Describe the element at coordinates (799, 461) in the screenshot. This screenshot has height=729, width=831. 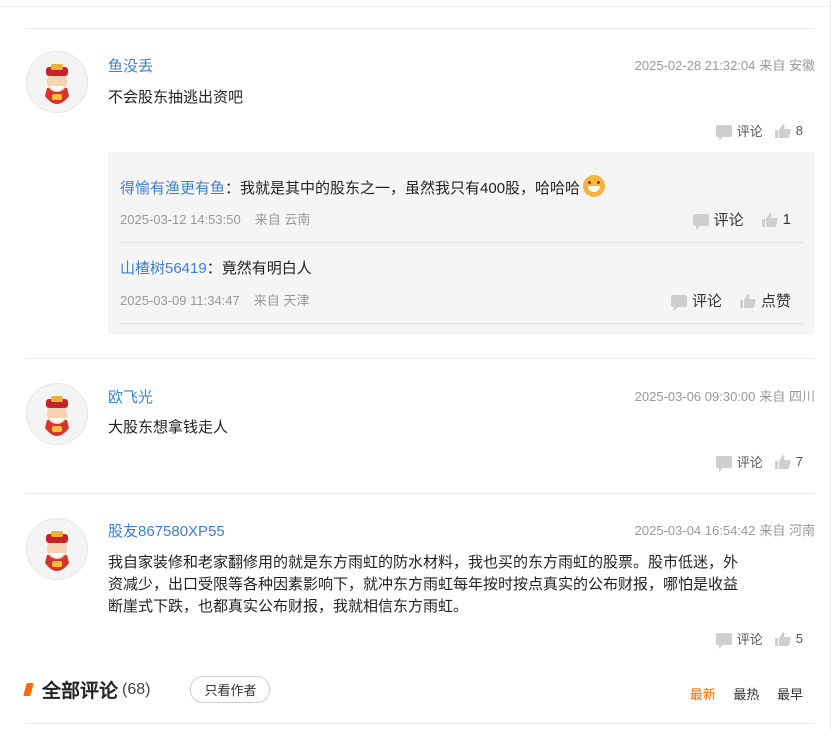
I see `like-count: 7` at that location.